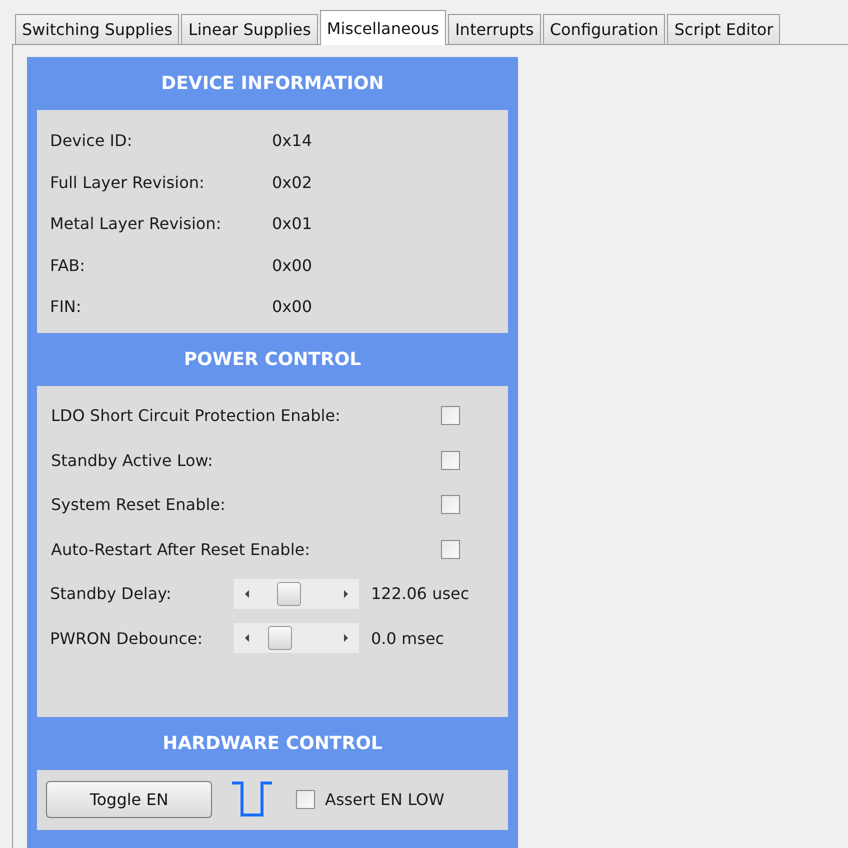 The width and height of the screenshot is (848, 848). What do you see at coordinates (132, 460) in the screenshot?
I see `option-label: Standby Active Low:` at bounding box center [132, 460].